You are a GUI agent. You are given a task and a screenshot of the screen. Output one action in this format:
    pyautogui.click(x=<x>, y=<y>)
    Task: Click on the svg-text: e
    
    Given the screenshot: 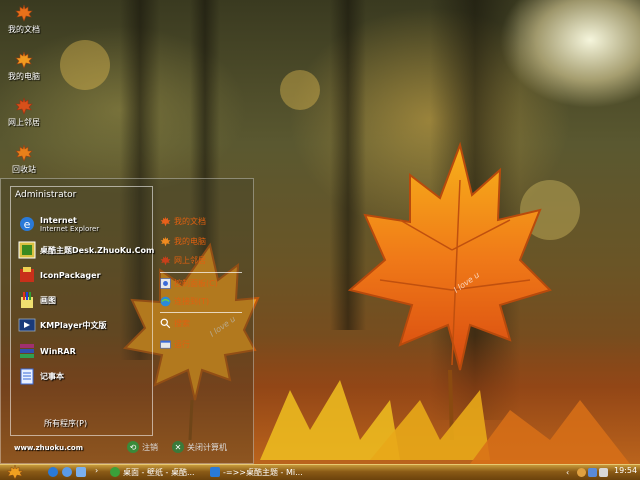 What is the action you would take?
    pyautogui.click(x=27, y=224)
    